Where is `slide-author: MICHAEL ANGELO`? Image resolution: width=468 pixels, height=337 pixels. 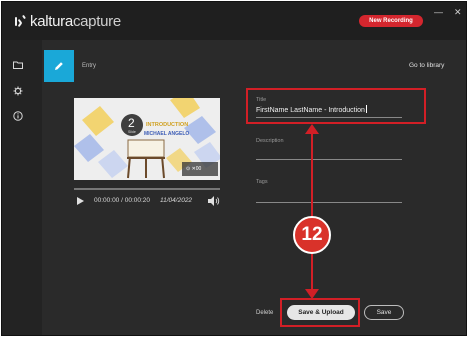
slide-author: MICHAEL ANGELO is located at coordinates (167, 134).